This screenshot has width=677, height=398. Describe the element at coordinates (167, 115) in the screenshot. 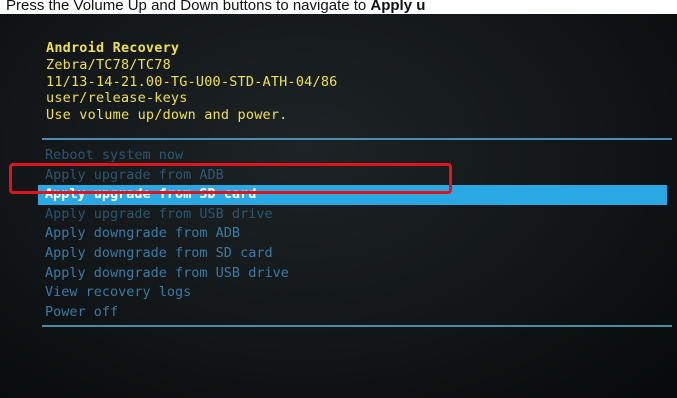

I see `usage-hint: Use volume up/down and power.` at that location.